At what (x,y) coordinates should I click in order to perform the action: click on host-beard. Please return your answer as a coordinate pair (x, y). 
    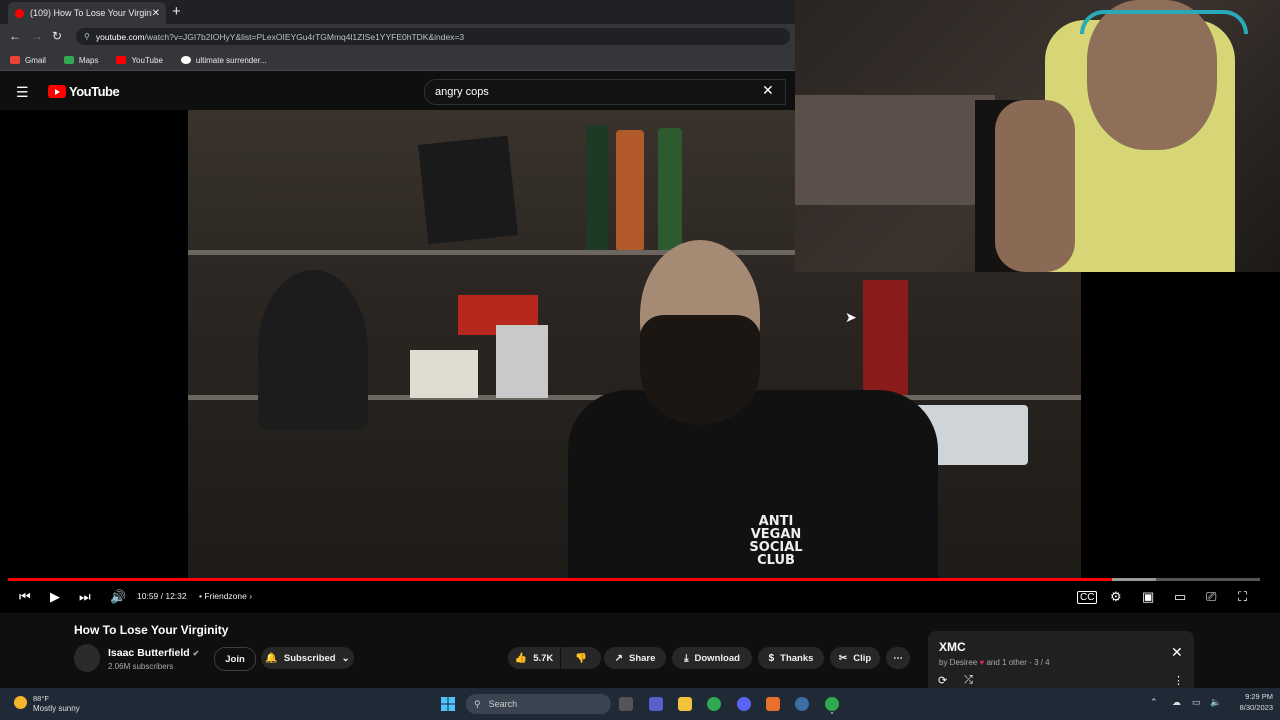
    Looking at the image, I should click on (700, 370).